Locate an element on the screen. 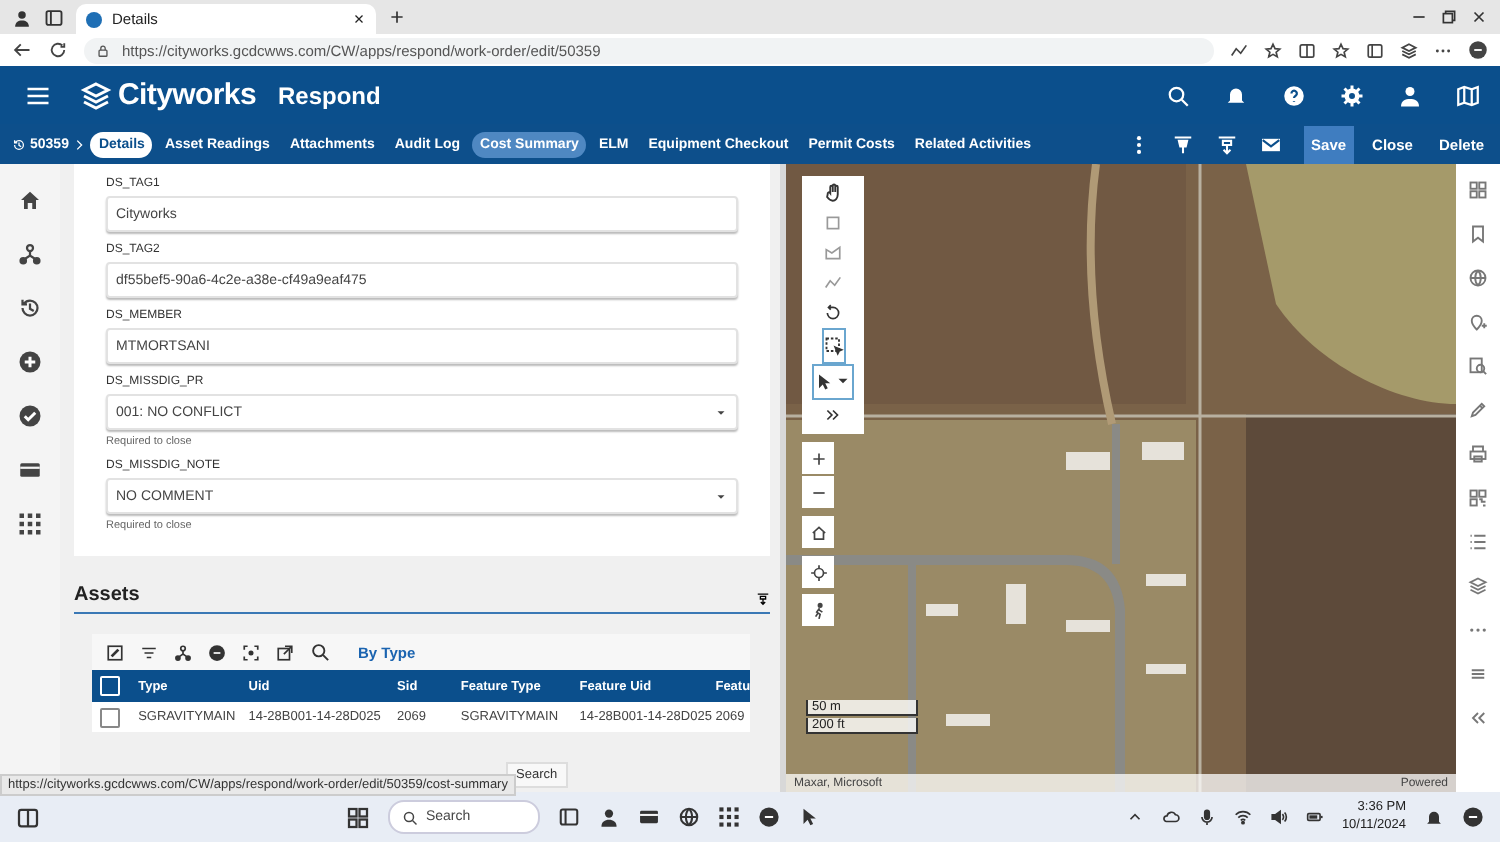 The image size is (1500, 842). select-box-icon is located at coordinates (833, 346).